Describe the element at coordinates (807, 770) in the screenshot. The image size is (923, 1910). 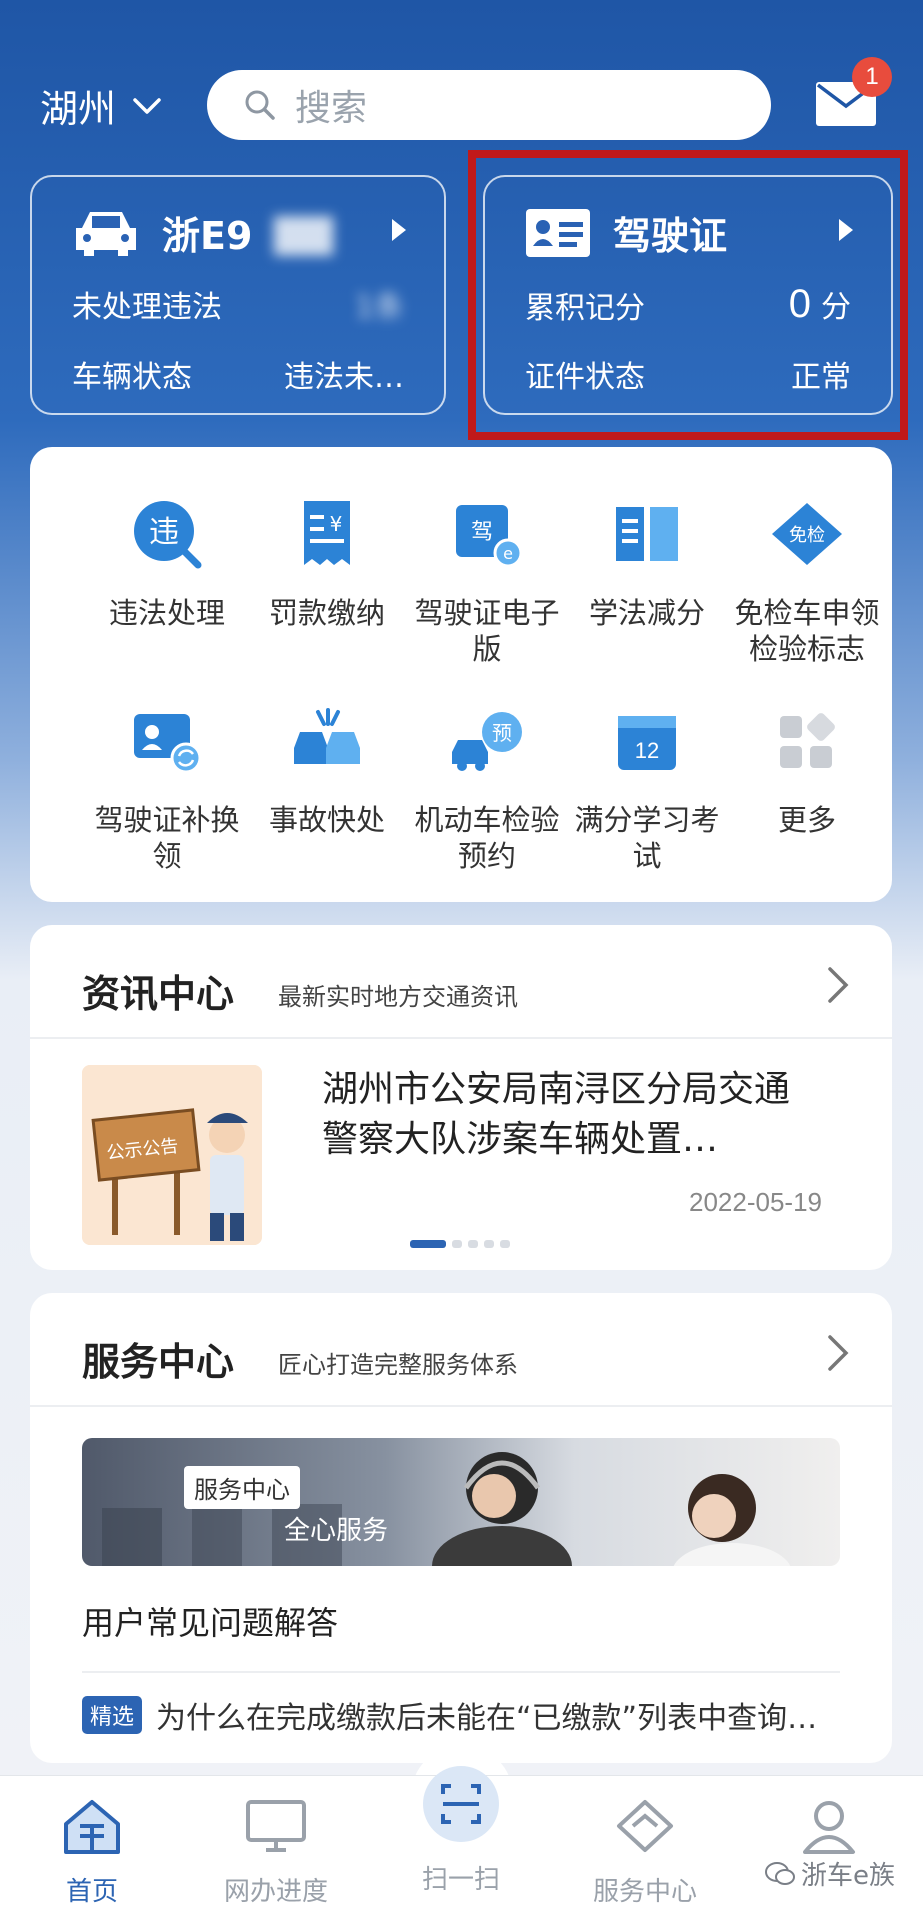
I see `service-more: 更多` at that location.